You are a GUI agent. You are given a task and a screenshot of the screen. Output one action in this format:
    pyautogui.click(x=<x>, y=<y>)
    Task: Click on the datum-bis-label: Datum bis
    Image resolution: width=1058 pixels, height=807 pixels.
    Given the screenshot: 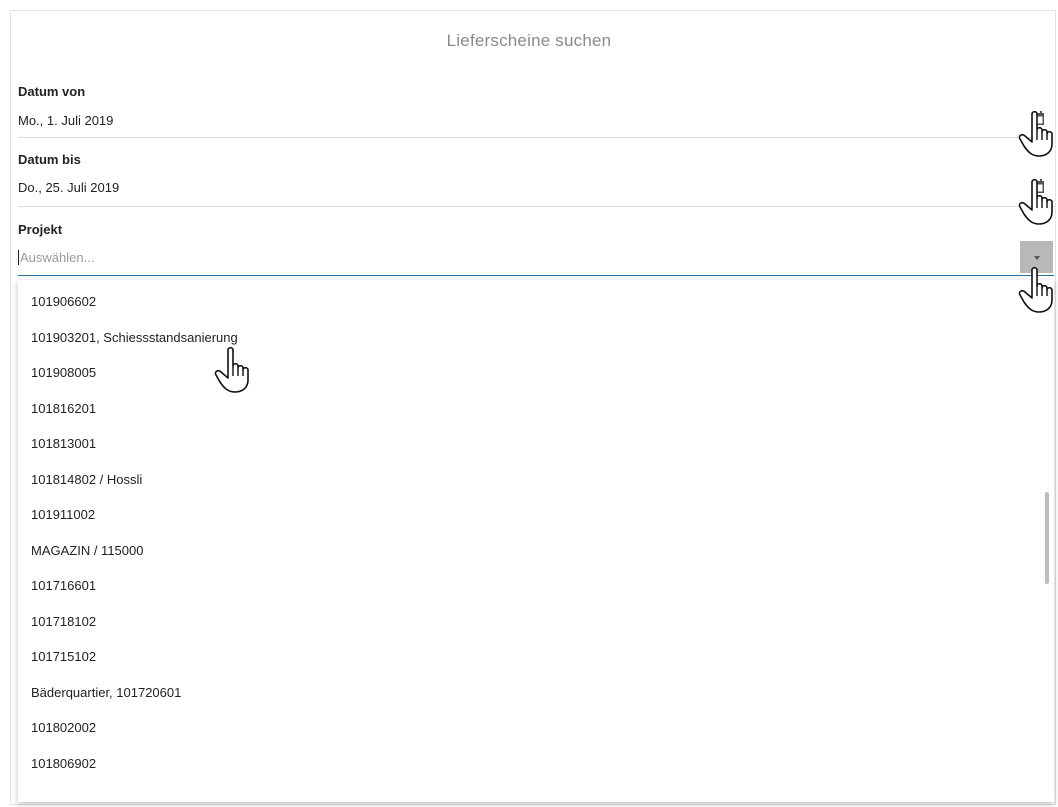 What is the action you would take?
    pyautogui.click(x=49, y=159)
    